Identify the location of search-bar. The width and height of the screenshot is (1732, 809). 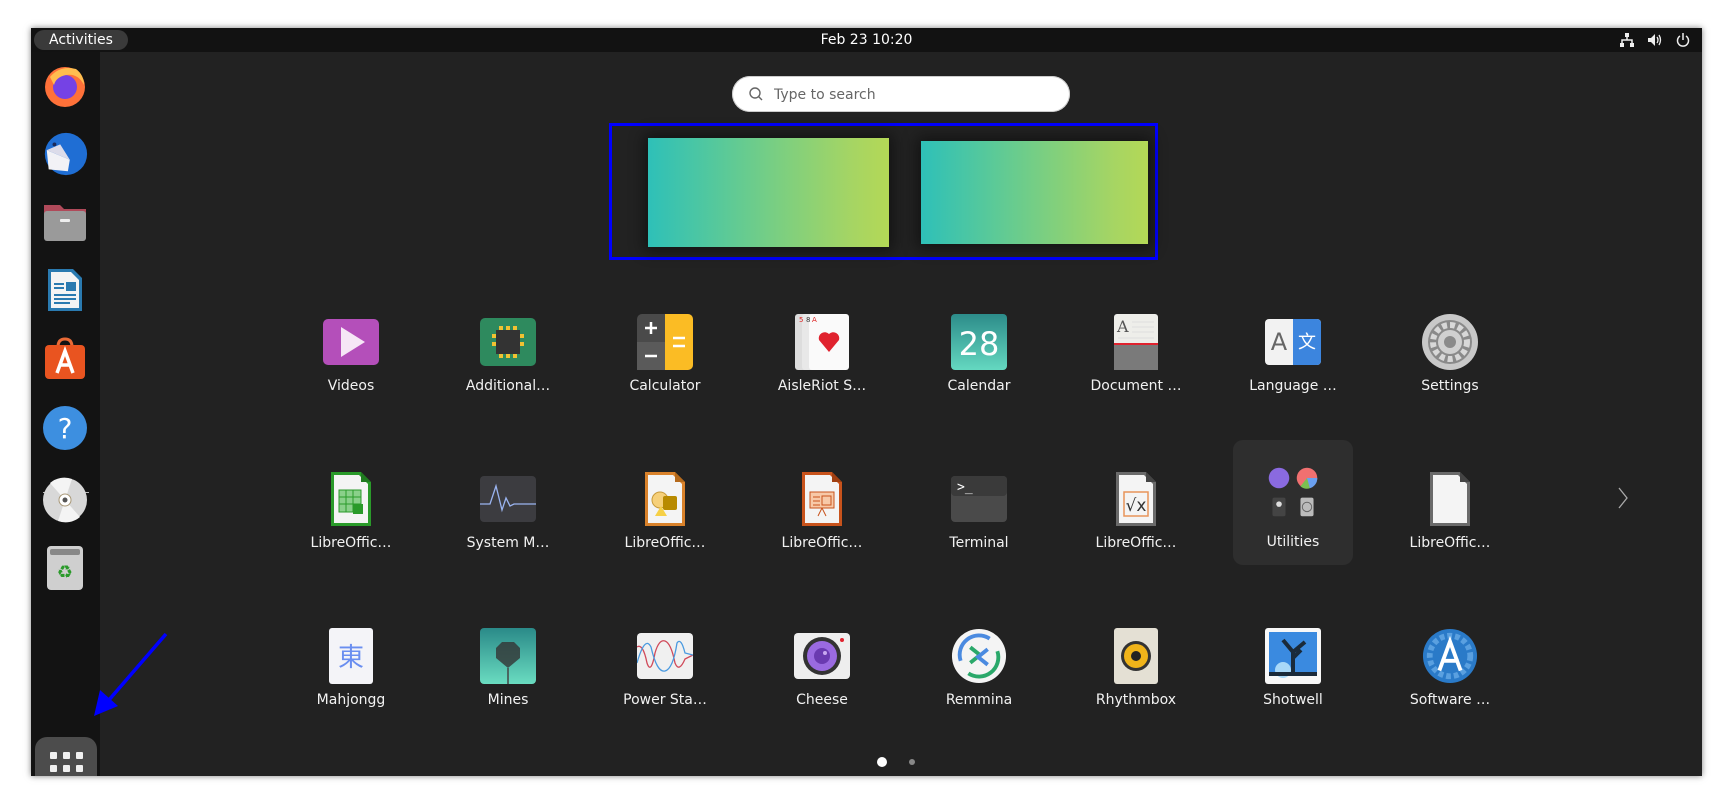
(901, 94).